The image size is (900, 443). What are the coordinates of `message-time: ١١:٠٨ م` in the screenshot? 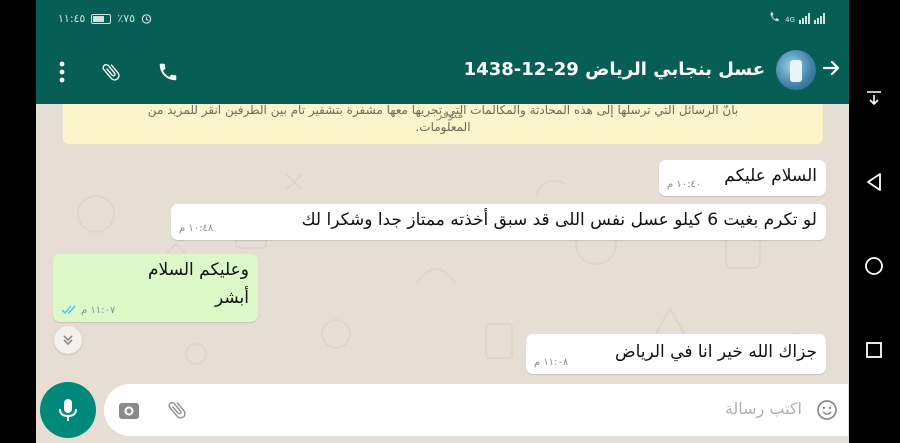 It's located at (551, 362).